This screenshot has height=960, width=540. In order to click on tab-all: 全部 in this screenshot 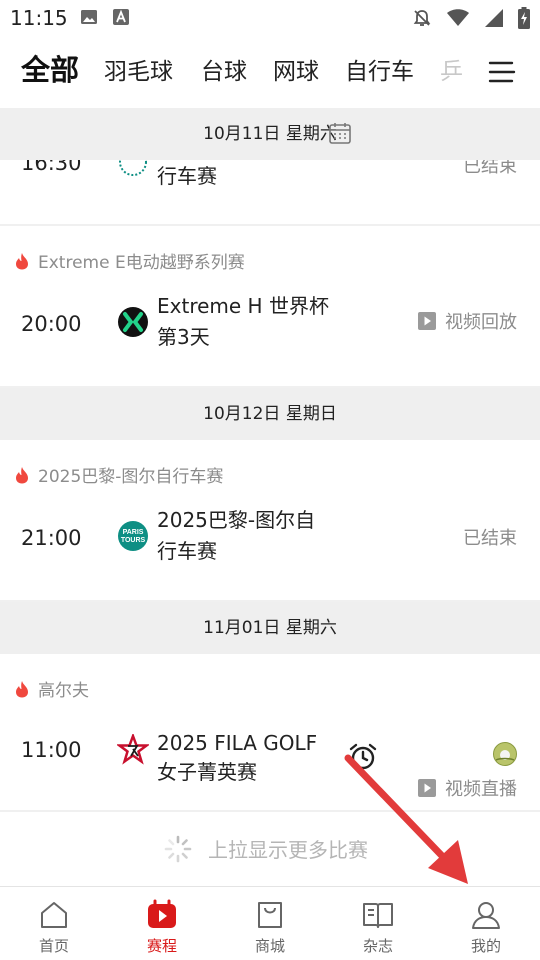, I will do `click(50, 70)`.